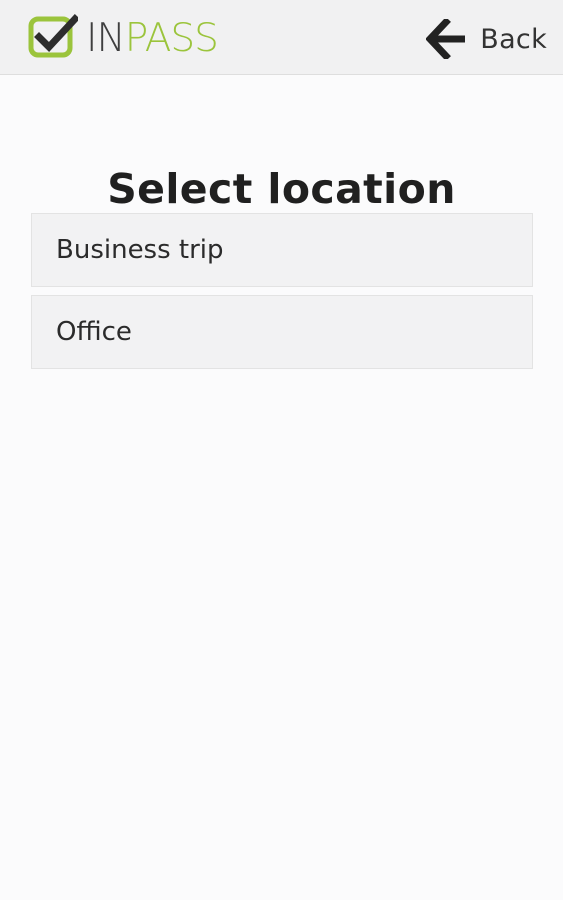 The width and height of the screenshot is (563, 900). I want to click on inpass-logo: INPASS, so click(123, 37).